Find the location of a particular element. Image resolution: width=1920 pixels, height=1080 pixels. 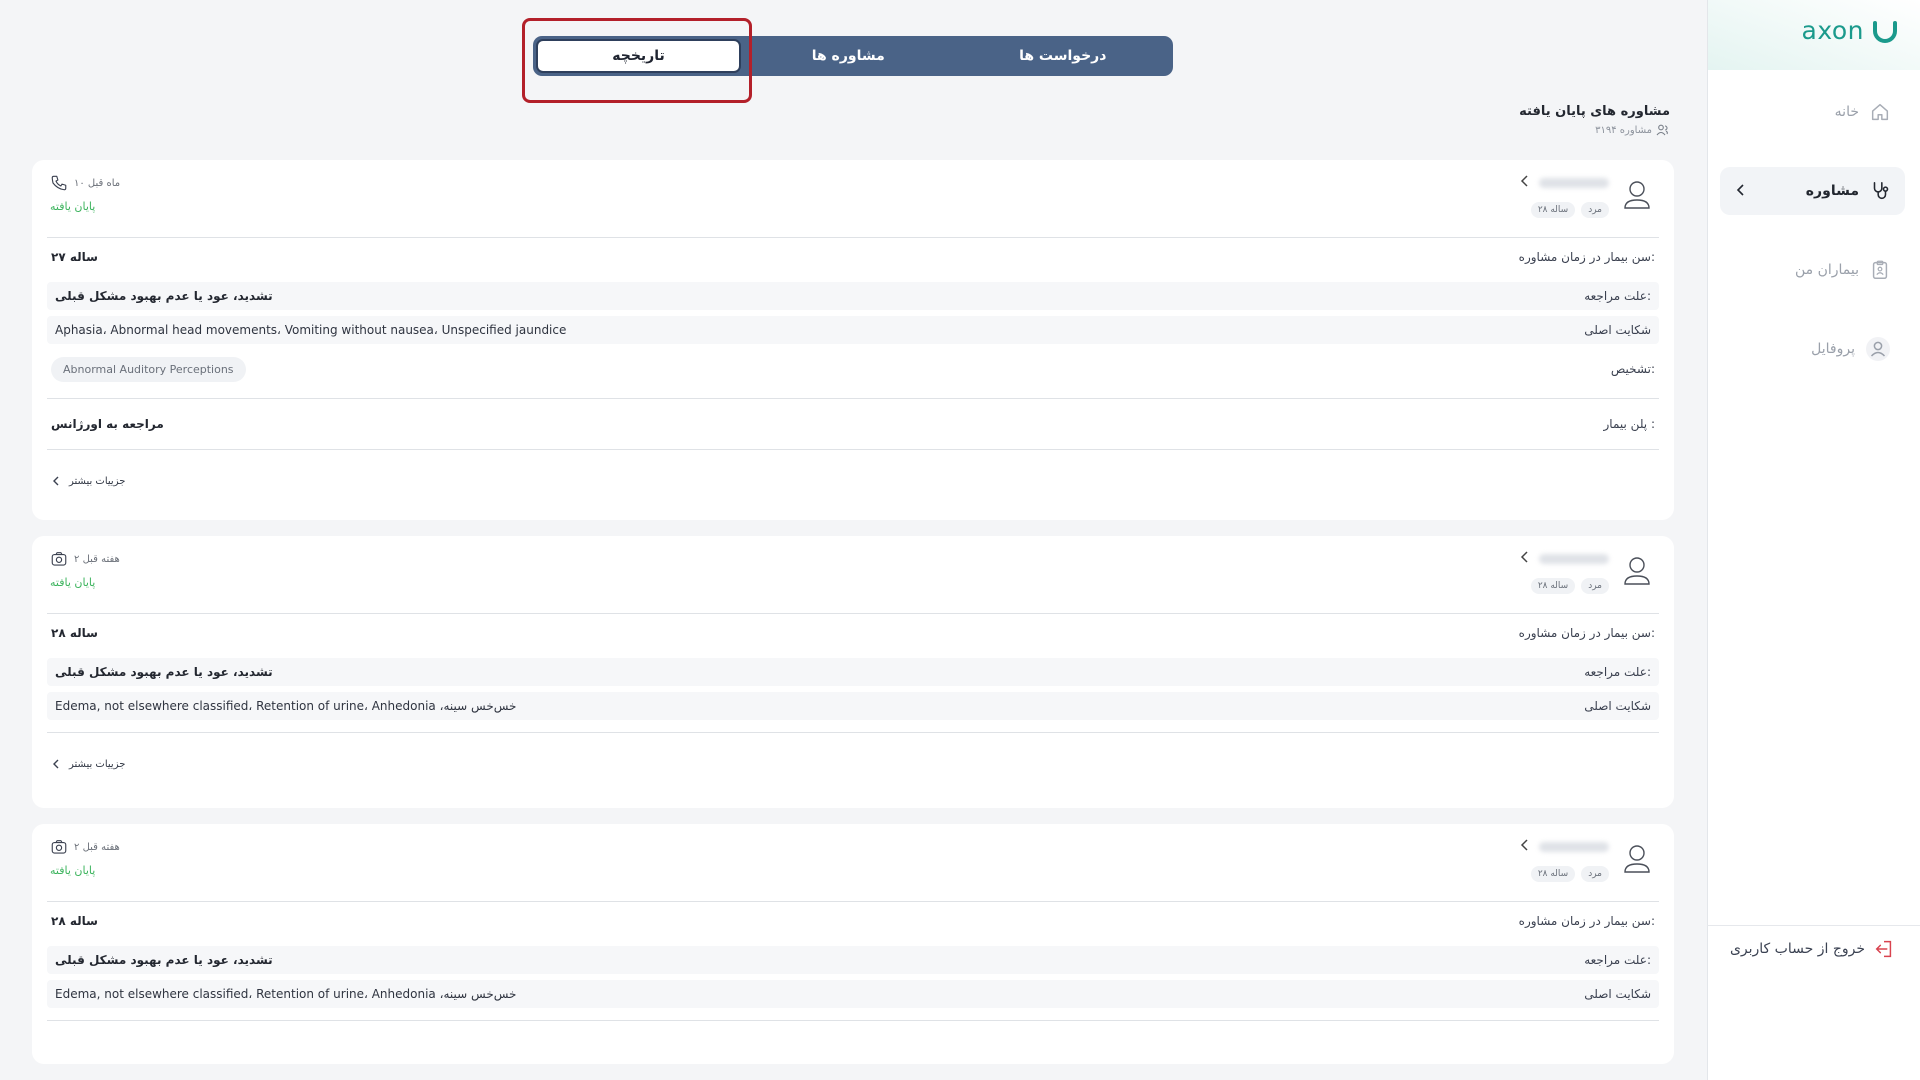

sidebar-divider is located at coordinates (1813, 925).